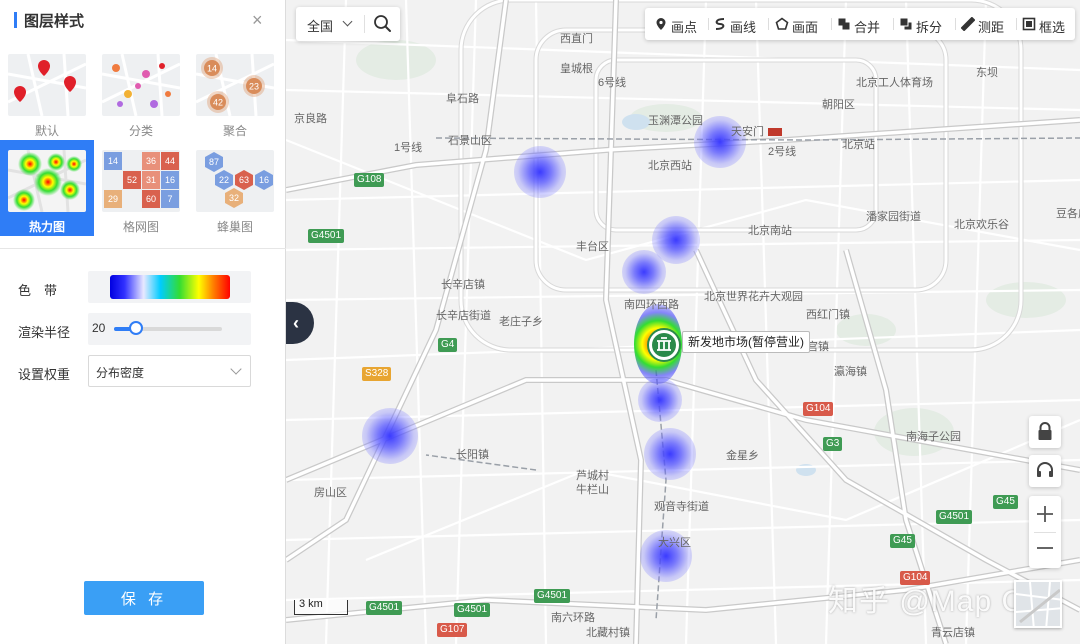 The height and width of the screenshot is (644, 1080). What do you see at coordinates (383, 24) in the screenshot?
I see `search-button` at bounding box center [383, 24].